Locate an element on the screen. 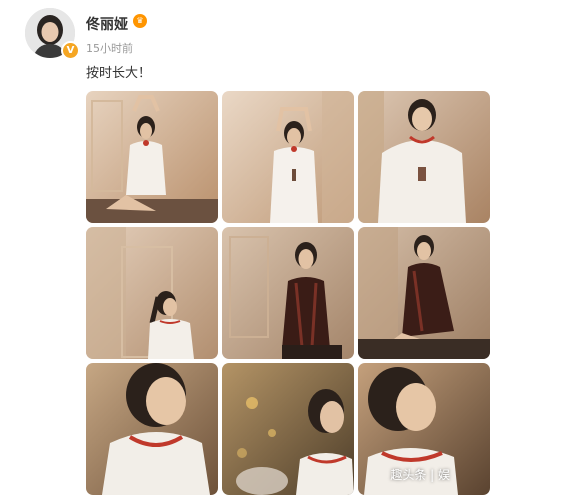 The width and height of the screenshot is (578, 495). post-time: 15小时前 is located at coordinates (109, 48).